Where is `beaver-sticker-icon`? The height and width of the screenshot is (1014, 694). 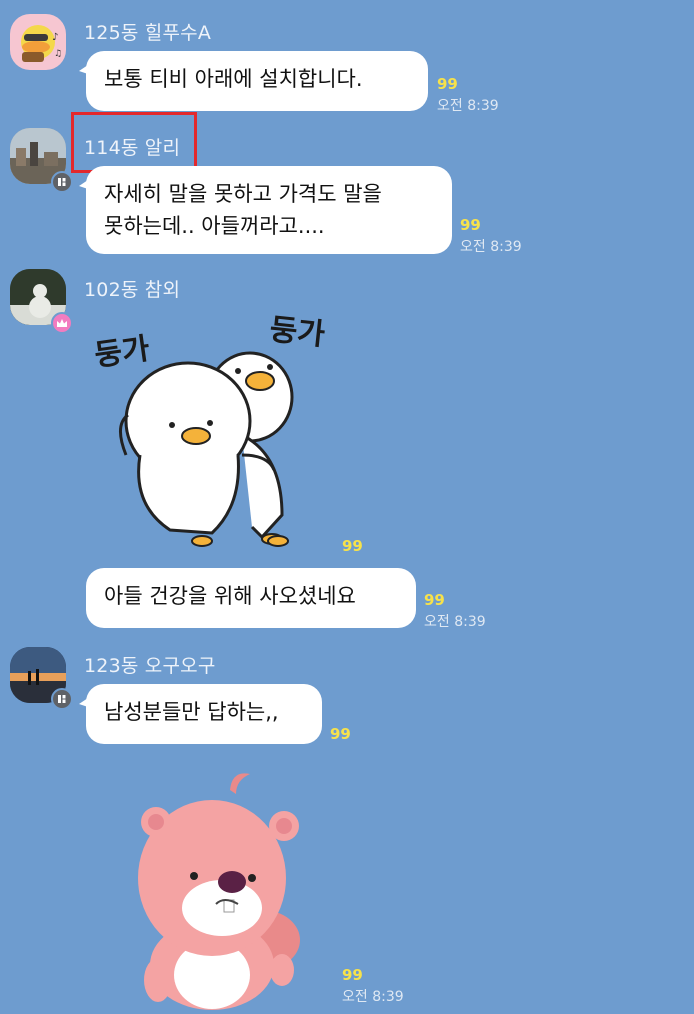
beaver-sticker-icon is located at coordinates (219, 891).